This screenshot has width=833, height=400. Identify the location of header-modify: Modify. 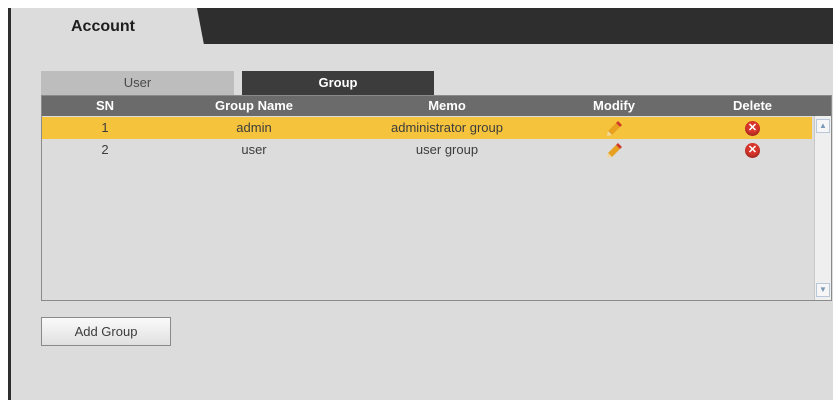
(614, 105).